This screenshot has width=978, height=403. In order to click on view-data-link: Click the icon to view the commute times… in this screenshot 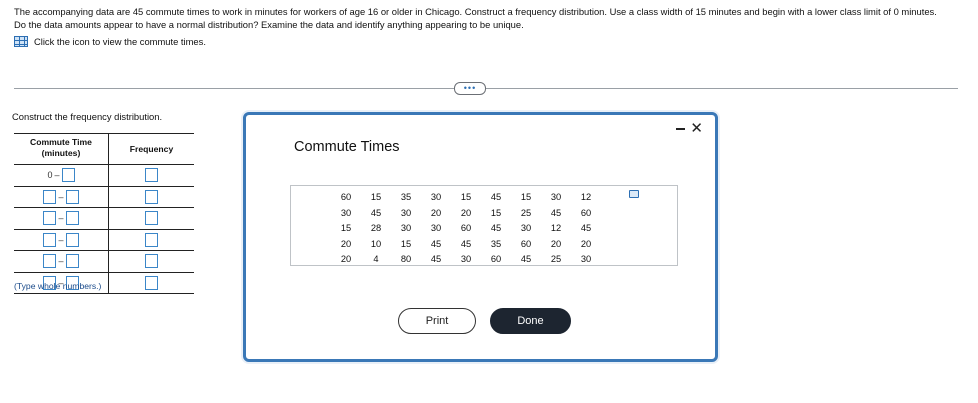, I will do `click(110, 41)`.